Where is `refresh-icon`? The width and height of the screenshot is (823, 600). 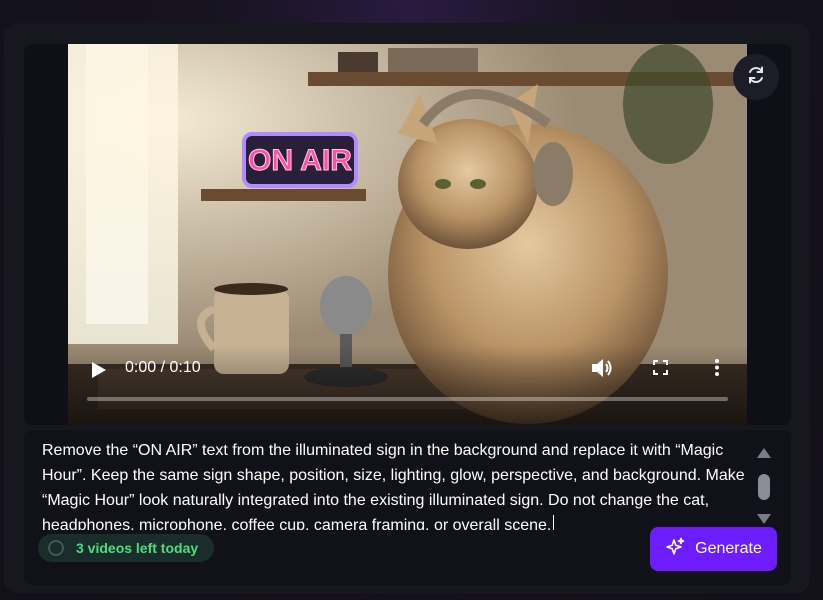
refresh-icon is located at coordinates (756, 77).